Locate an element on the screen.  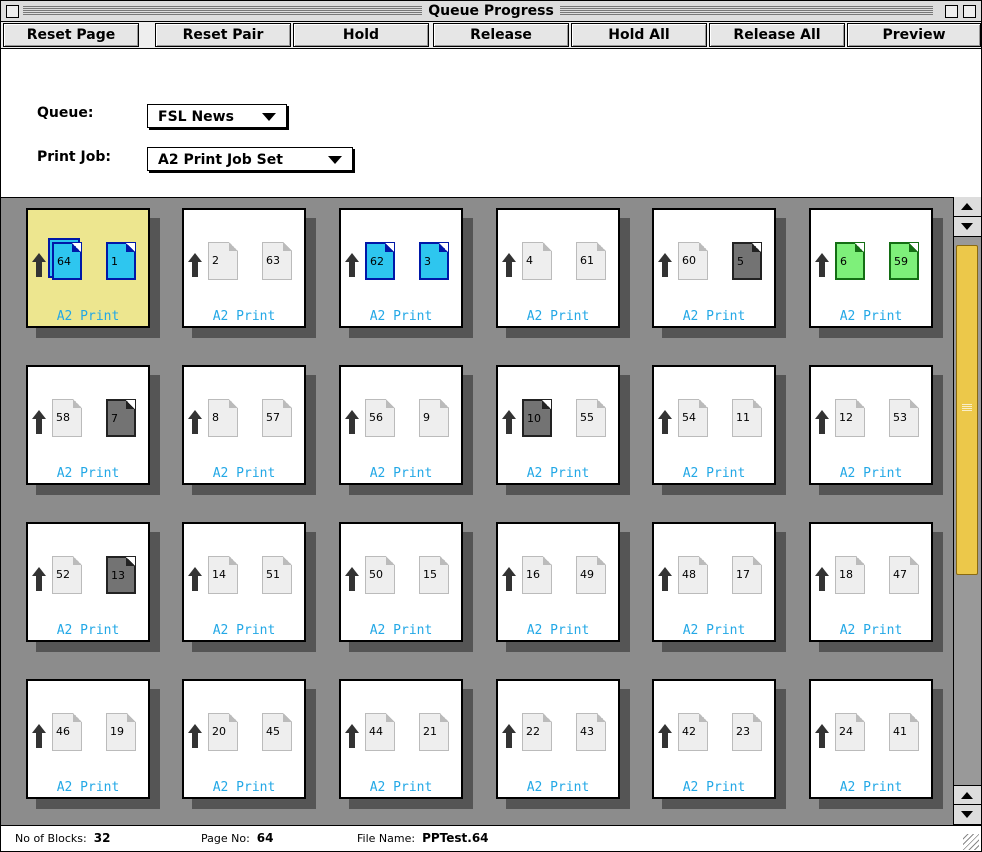
right-page-icon: 21 is located at coordinates (434, 732).